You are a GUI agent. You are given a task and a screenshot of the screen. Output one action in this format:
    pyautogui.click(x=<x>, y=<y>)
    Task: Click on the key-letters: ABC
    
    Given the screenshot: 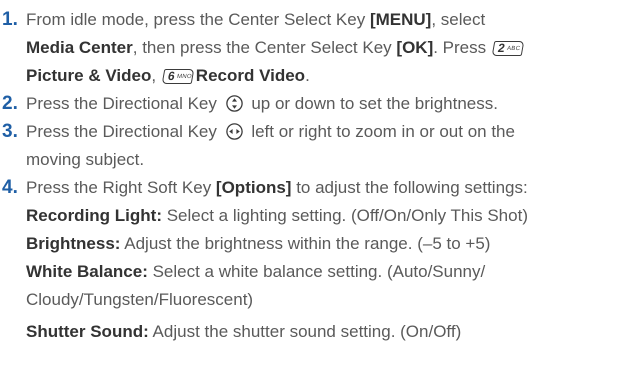 What is the action you would take?
    pyautogui.click(x=513, y=49)
    